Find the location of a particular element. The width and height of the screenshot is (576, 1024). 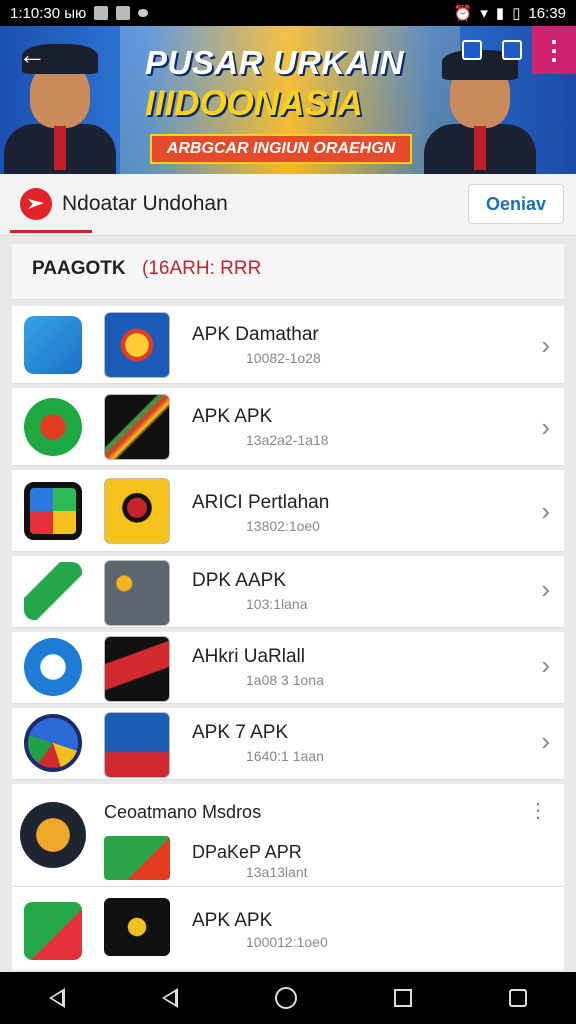

system-nav-bar is located at coordinates (288, 998).